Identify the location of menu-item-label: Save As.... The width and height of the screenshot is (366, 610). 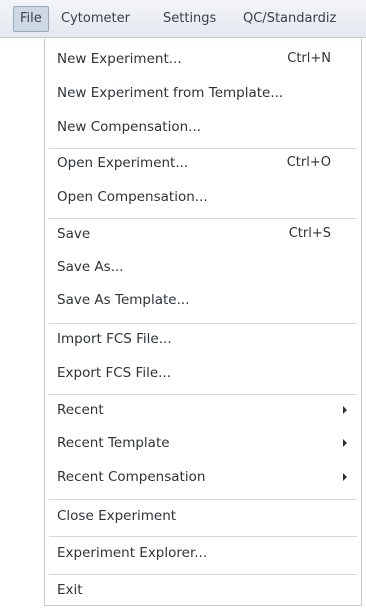
(90, 267).